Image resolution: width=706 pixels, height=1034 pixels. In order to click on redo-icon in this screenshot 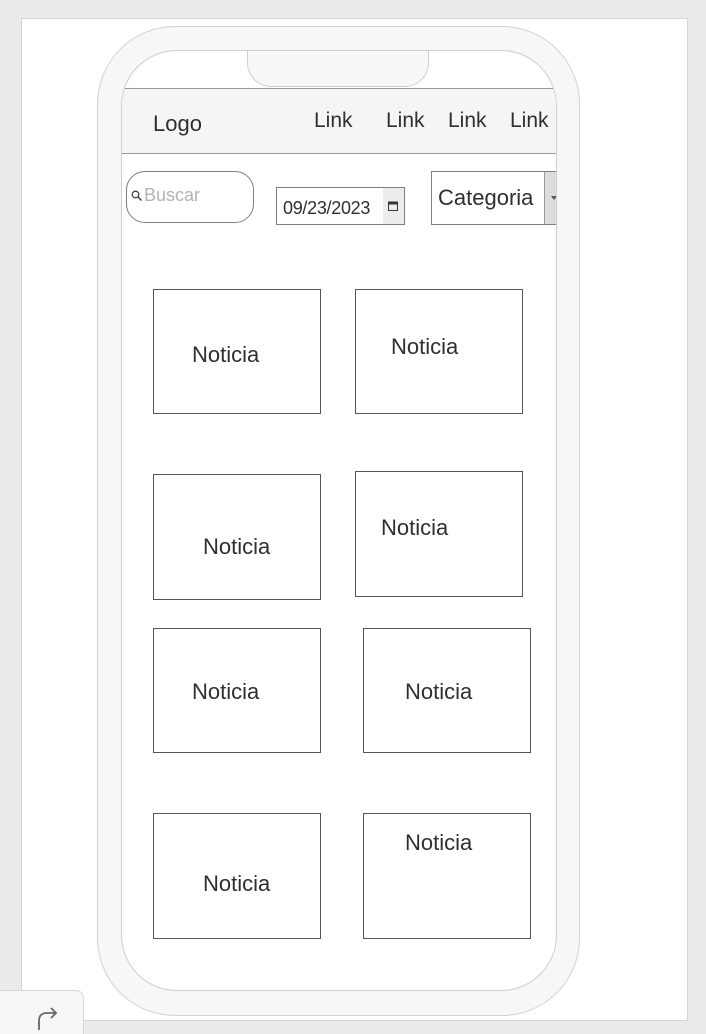, I will do `click(48, 1019)`.